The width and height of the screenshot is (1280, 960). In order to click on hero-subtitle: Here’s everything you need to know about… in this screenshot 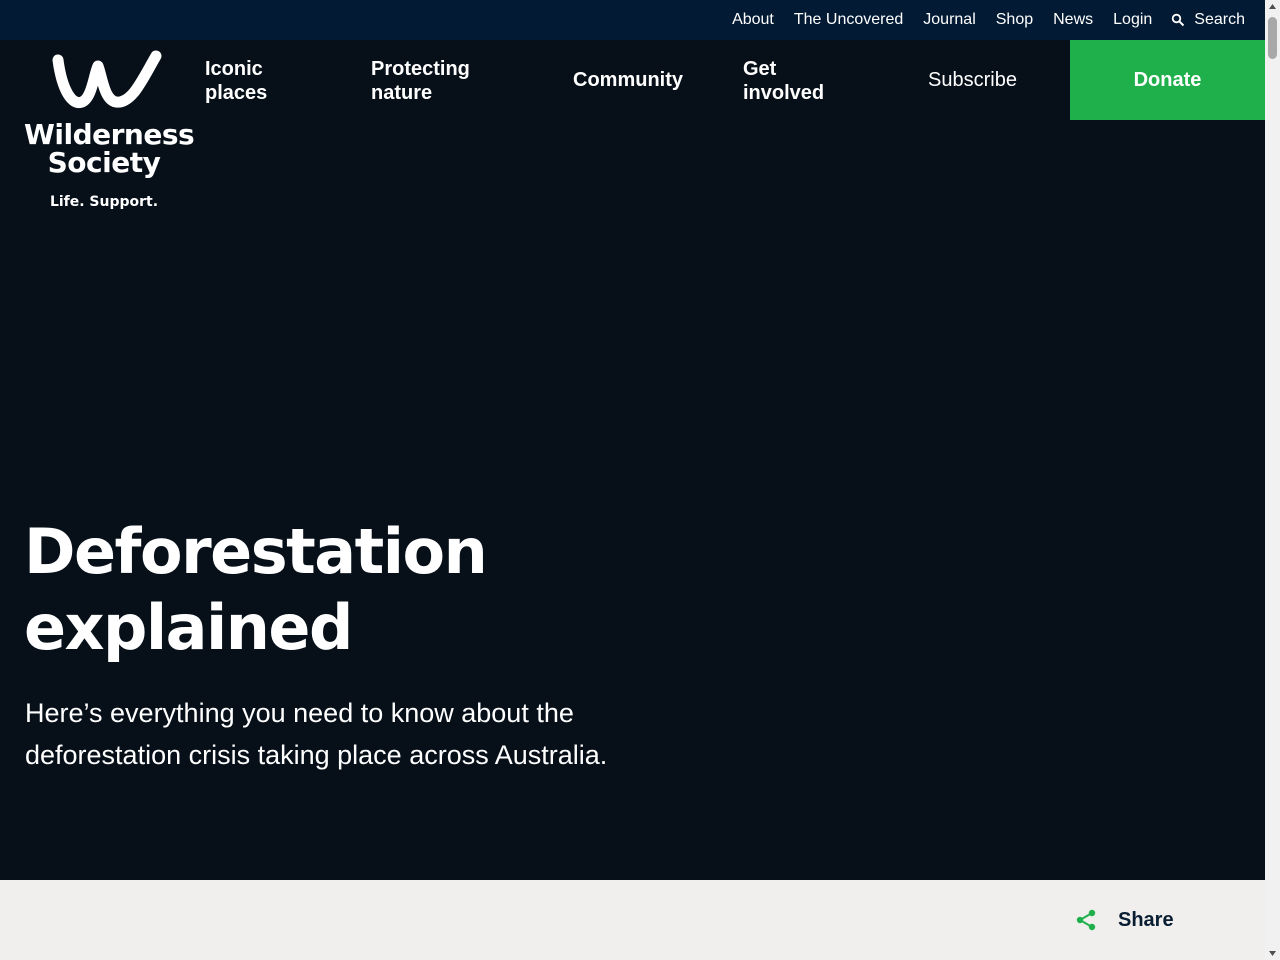, I will do `click(316, 734)`.